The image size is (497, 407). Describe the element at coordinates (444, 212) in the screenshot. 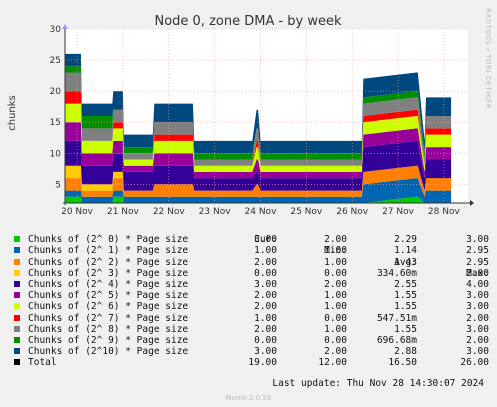

I see `x-tick-label: 28 Nov` at that location.